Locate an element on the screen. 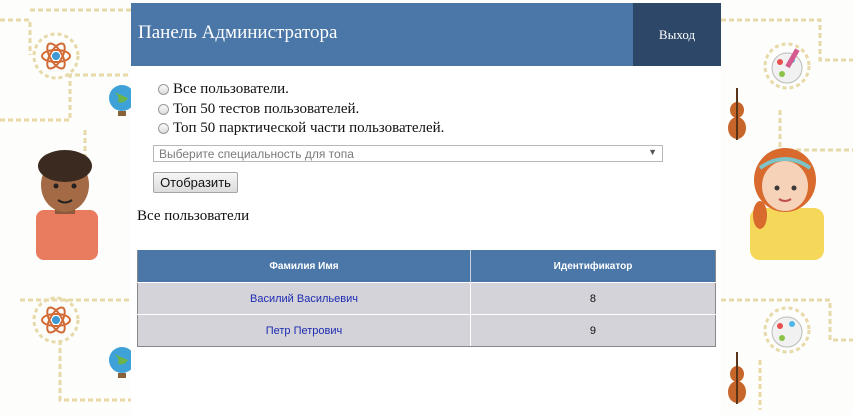 The height and width of the screenshot is (415, 853). girl-illustration is located at coordinates (787, 204).